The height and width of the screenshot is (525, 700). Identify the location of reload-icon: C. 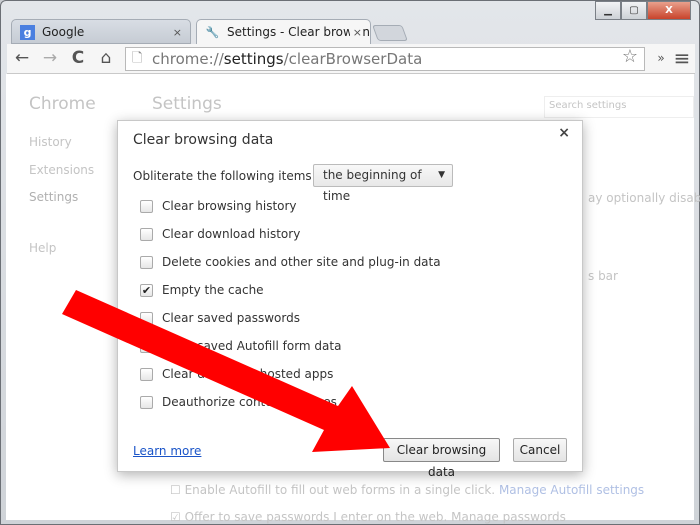
(78, 58).